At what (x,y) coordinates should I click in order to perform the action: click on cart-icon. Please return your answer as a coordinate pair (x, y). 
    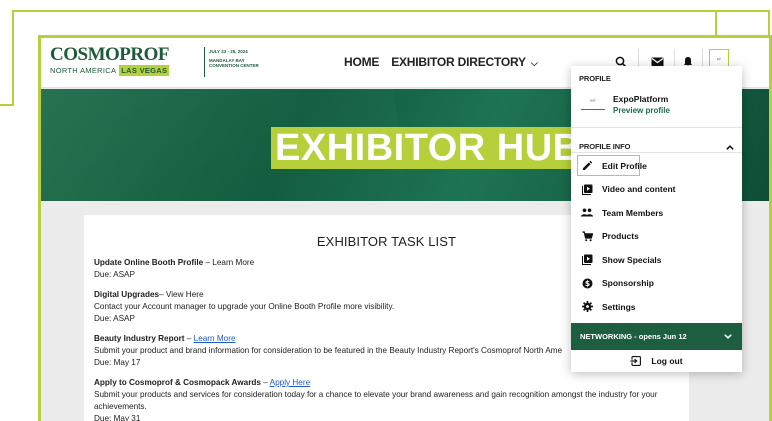
    Looking at the image, I should click on (587, 236).